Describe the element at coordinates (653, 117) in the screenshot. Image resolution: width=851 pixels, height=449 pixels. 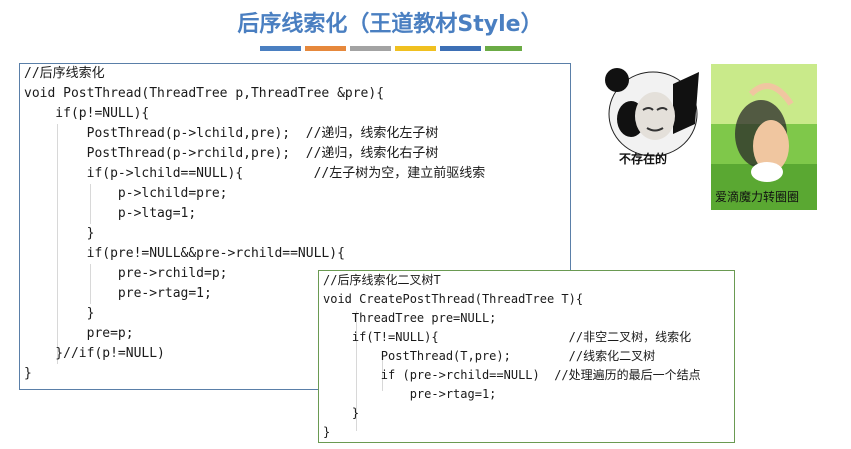
I see `panda-meme-image: 不存在的` at that location.